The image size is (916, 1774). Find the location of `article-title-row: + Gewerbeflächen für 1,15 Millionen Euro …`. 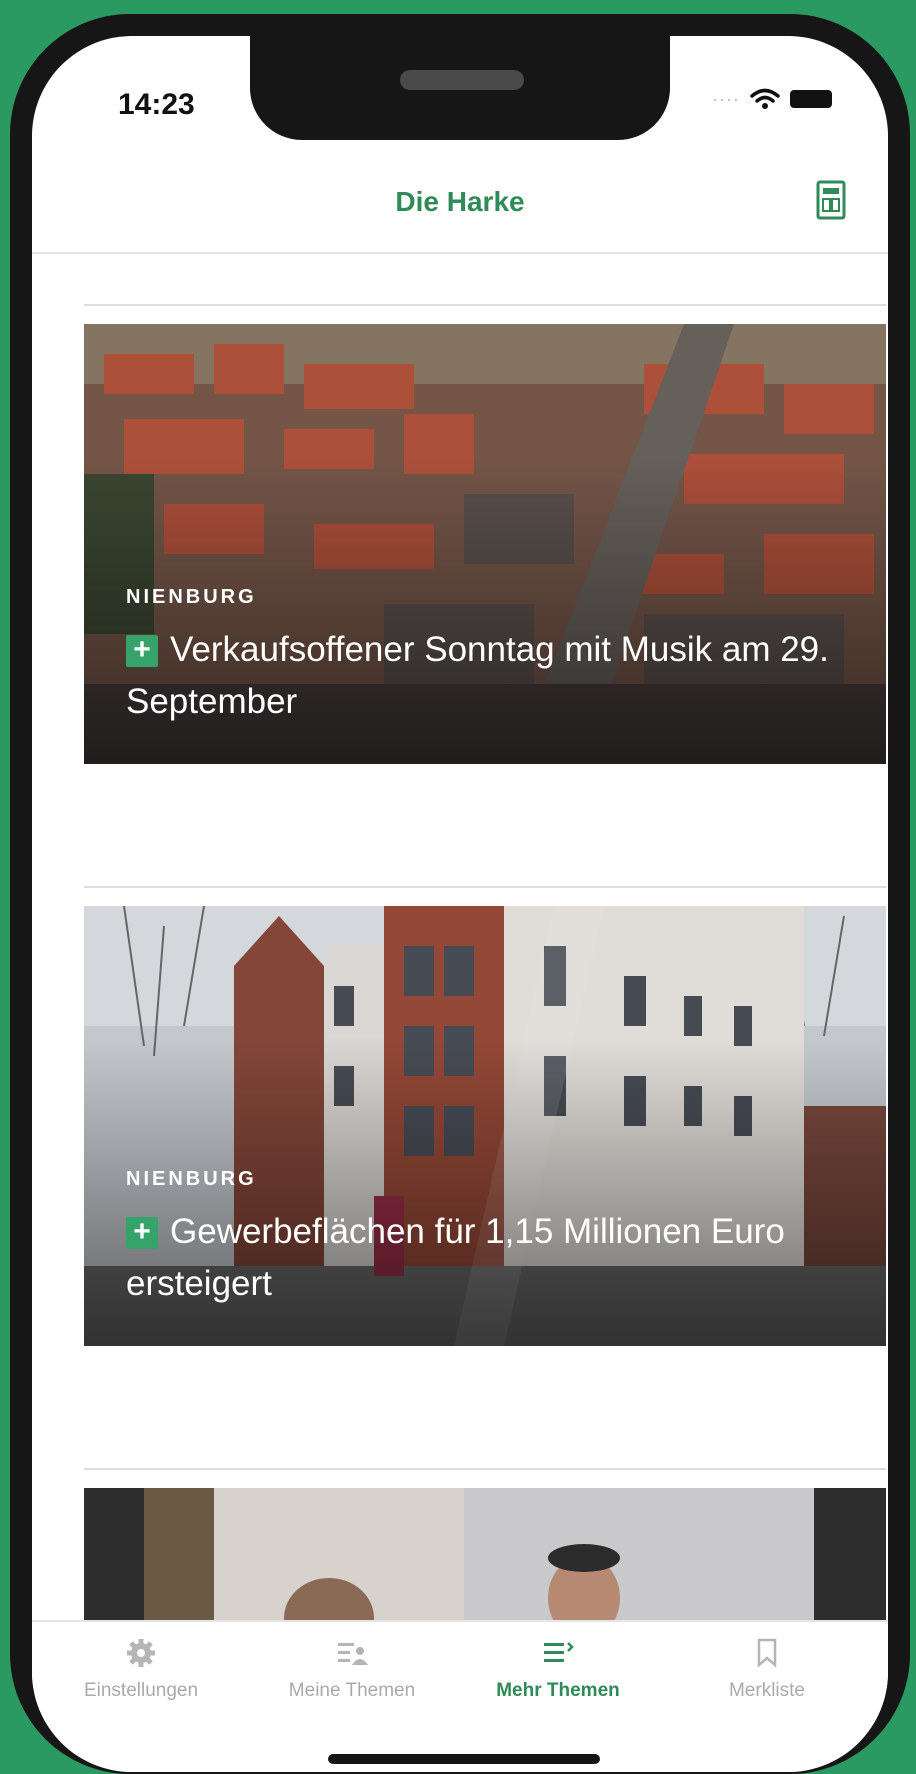

article-title-row: + Gewerbeflächen für 1,15 Millionen Euro … is located at coordinates (491, 1258).